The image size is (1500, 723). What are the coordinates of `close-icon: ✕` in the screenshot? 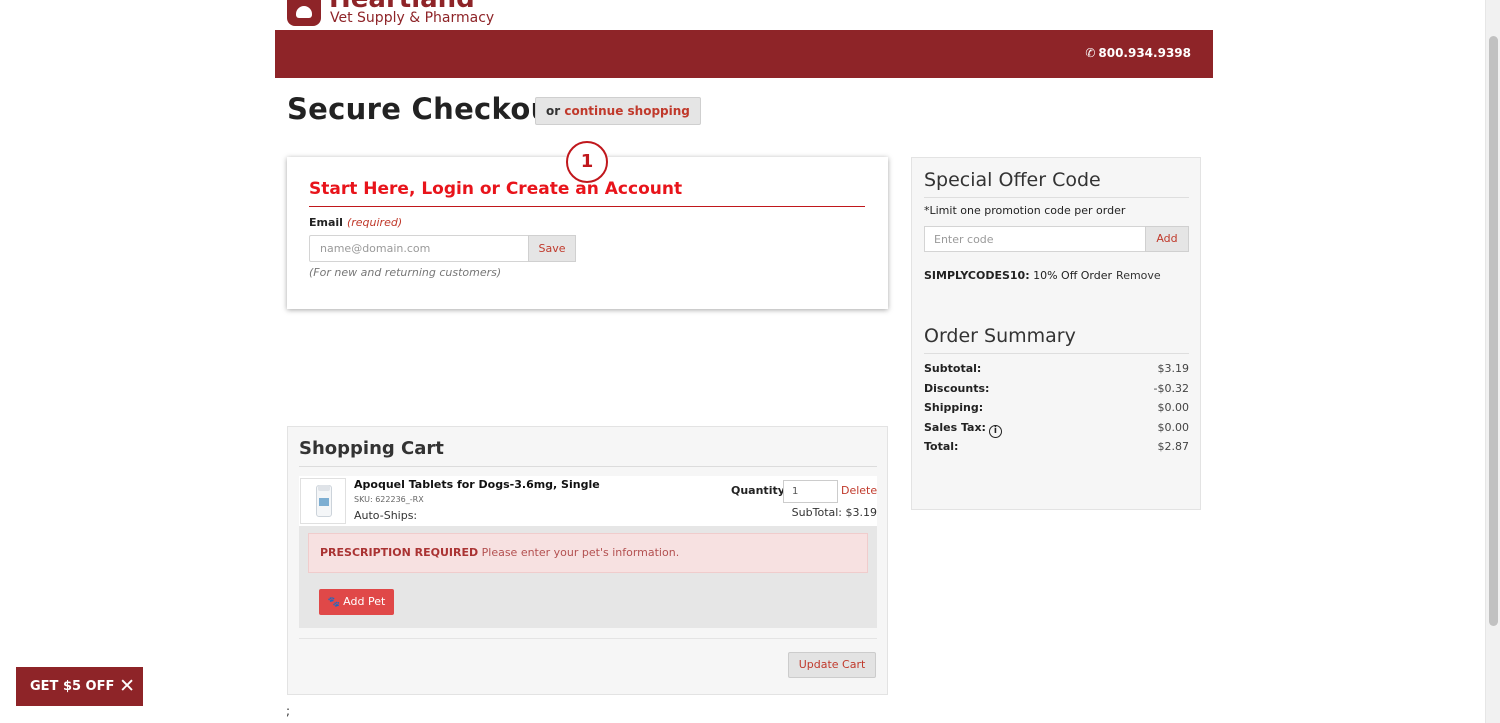 It's located at (127, 686).